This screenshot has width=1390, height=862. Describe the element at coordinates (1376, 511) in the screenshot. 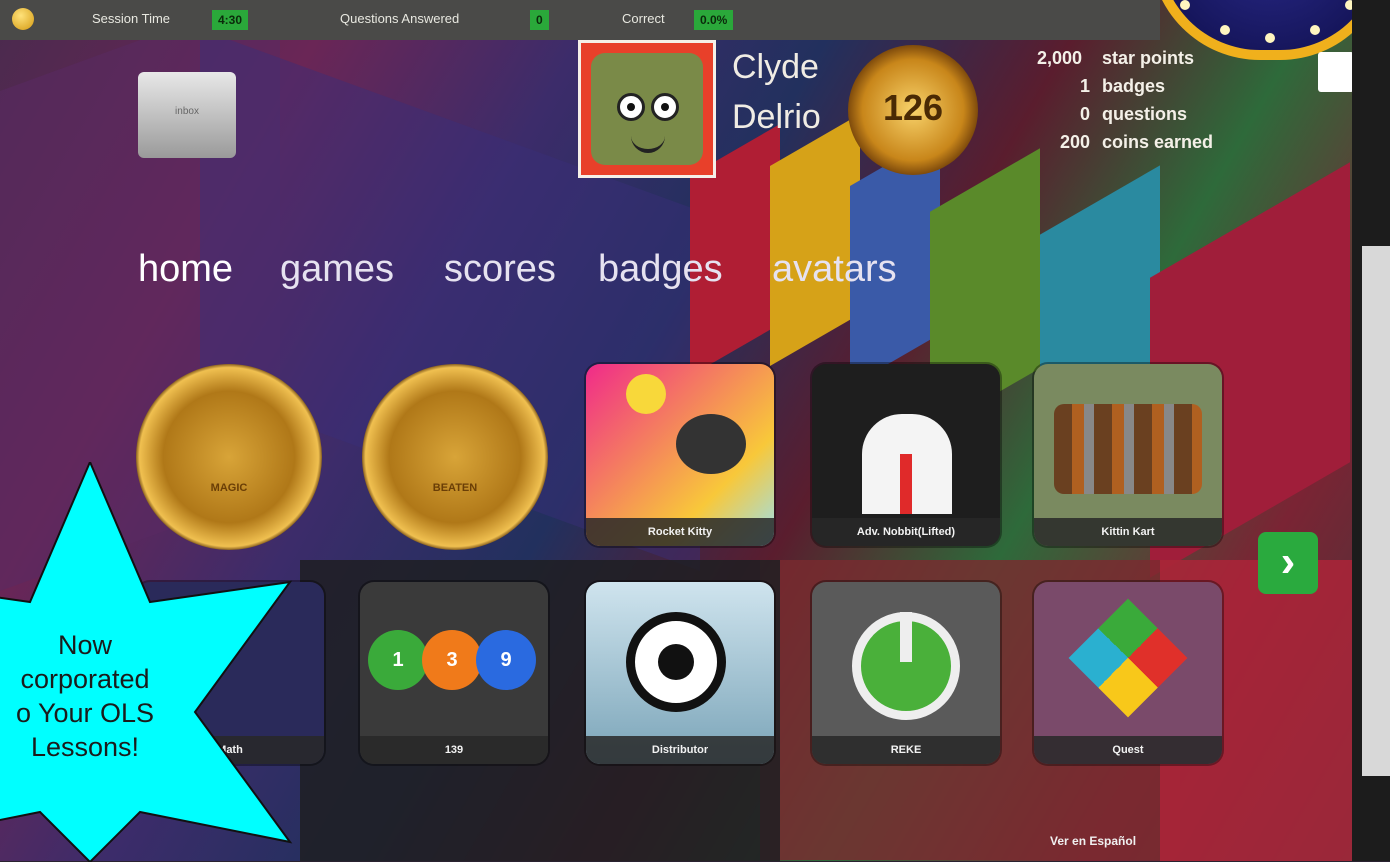

I see `right-side-panel` at that location.